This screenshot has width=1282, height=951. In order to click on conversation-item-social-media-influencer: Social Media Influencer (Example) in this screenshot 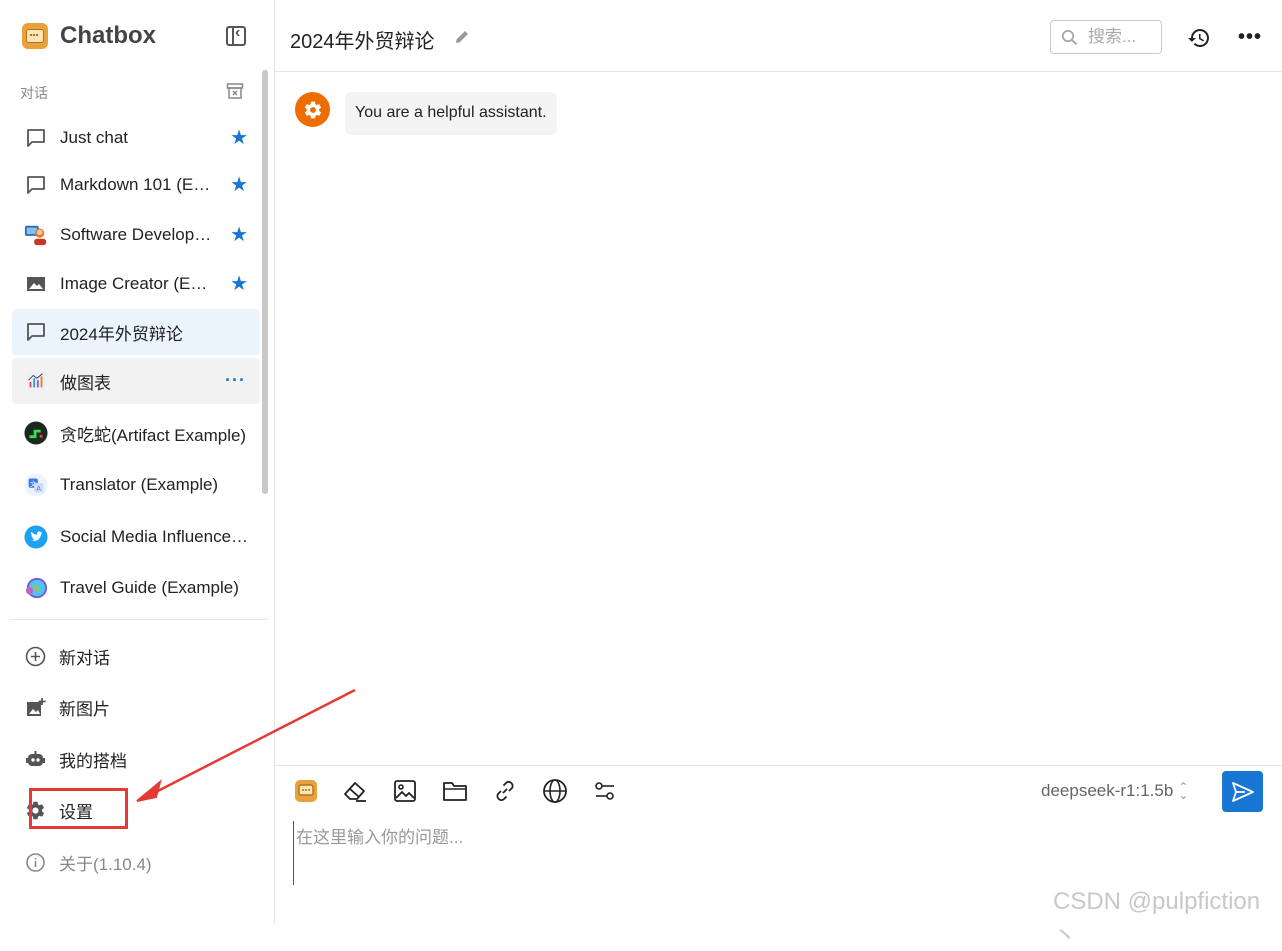, I will do `click(136, 537)`.